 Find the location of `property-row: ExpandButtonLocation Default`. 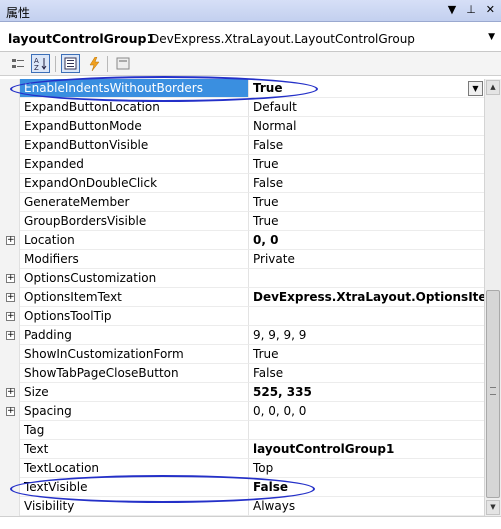

property-row: ExpandButtonLocation Default is located at coordinates (242, 107).